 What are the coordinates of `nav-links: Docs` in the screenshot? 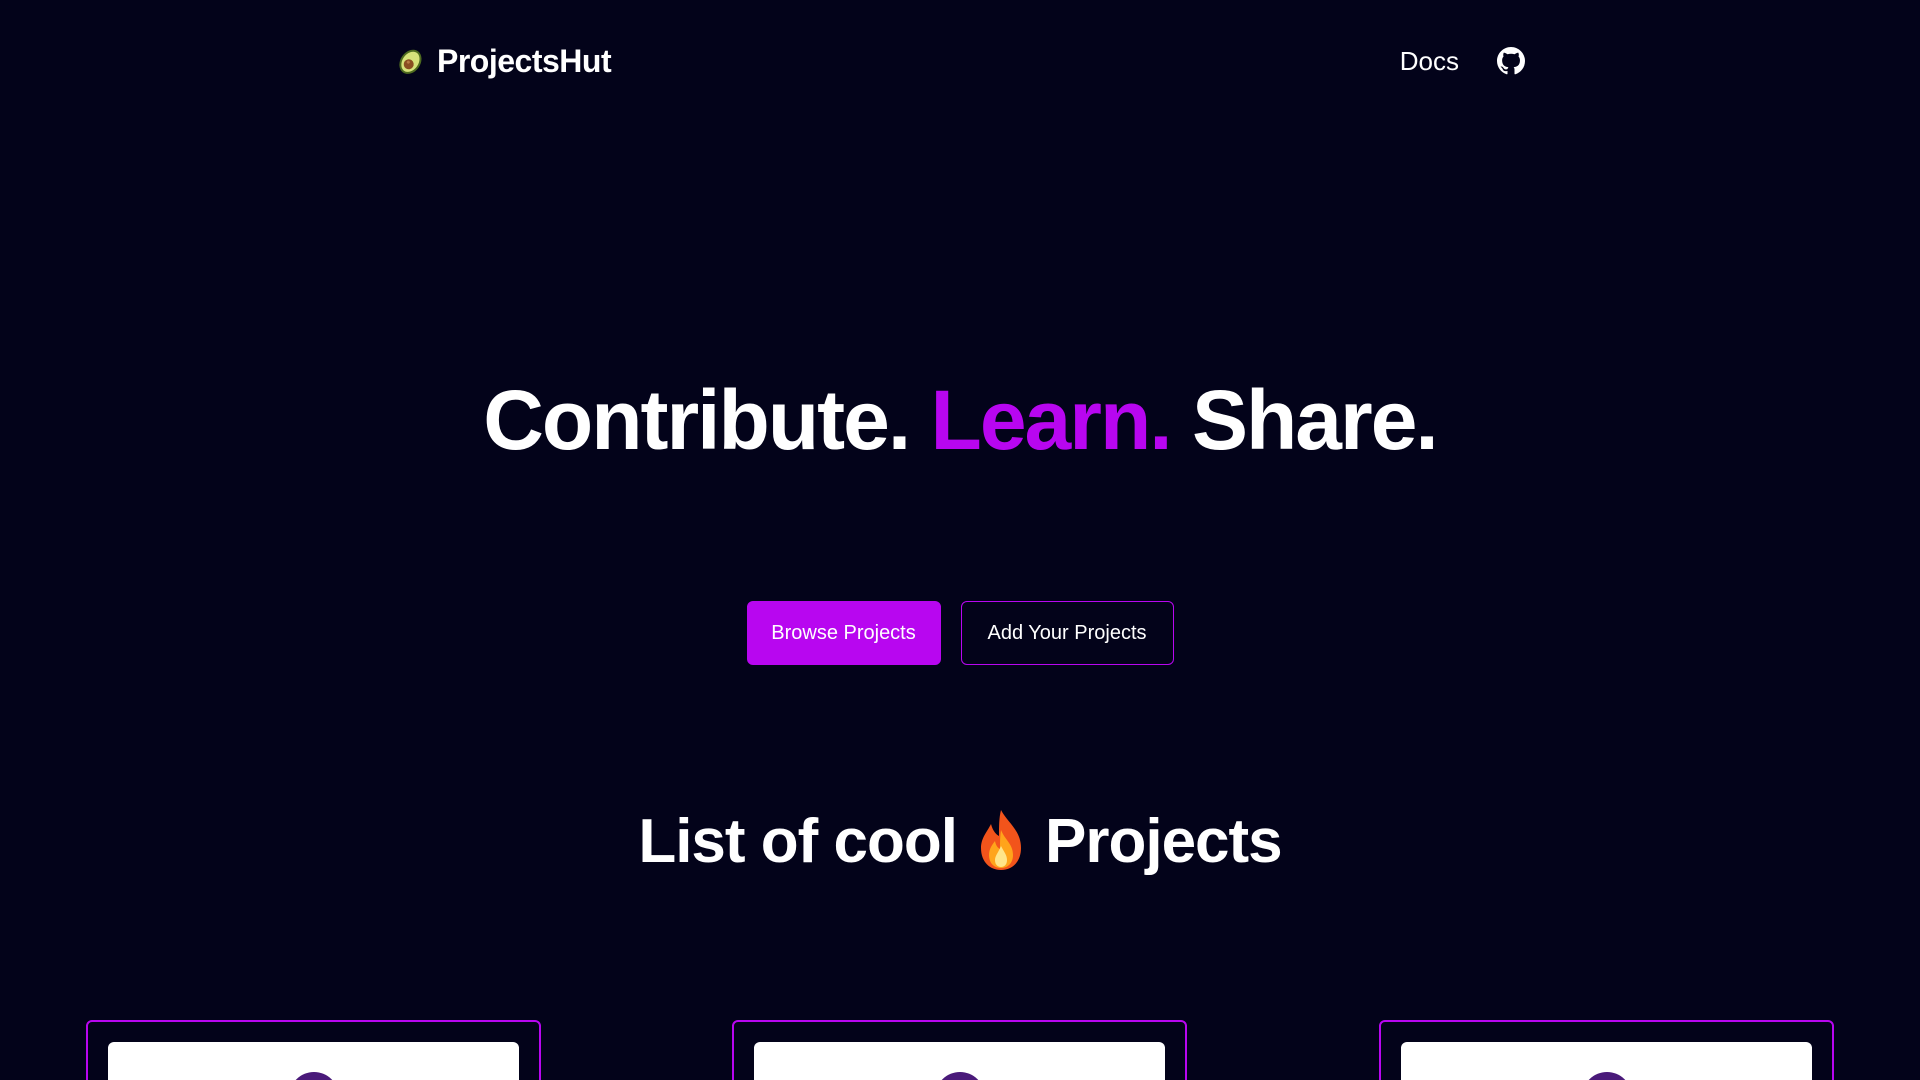 It's located at (1462, 61).